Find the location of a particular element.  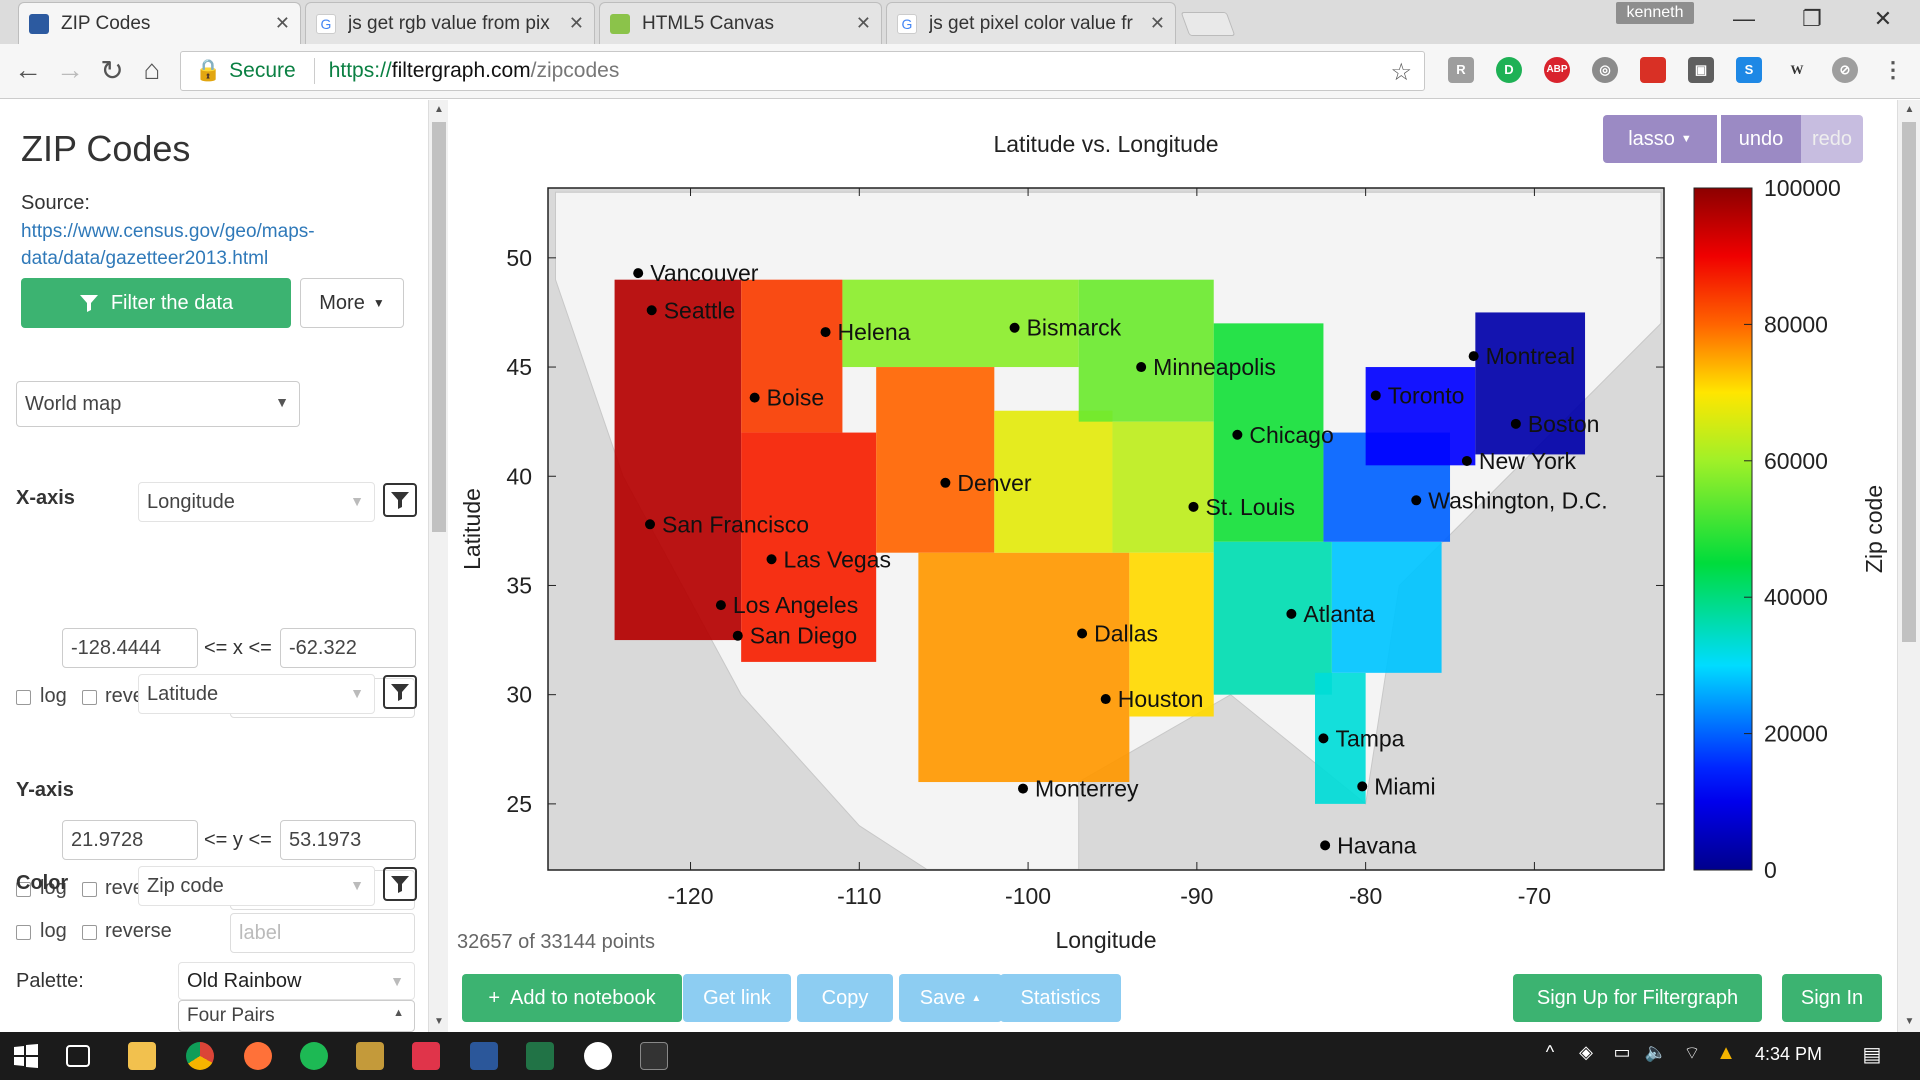

lasso-button: lasso ▼ is located at coordinates (1660, 139).